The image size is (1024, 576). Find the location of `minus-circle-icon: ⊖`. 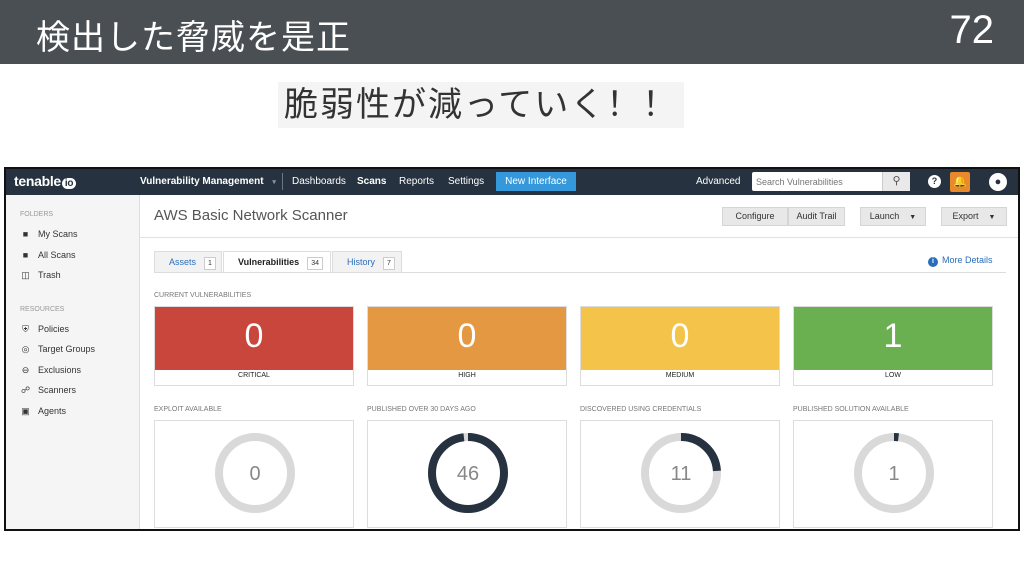

minus-circle-icon: ⊖ is located at coordinates (25, 370).